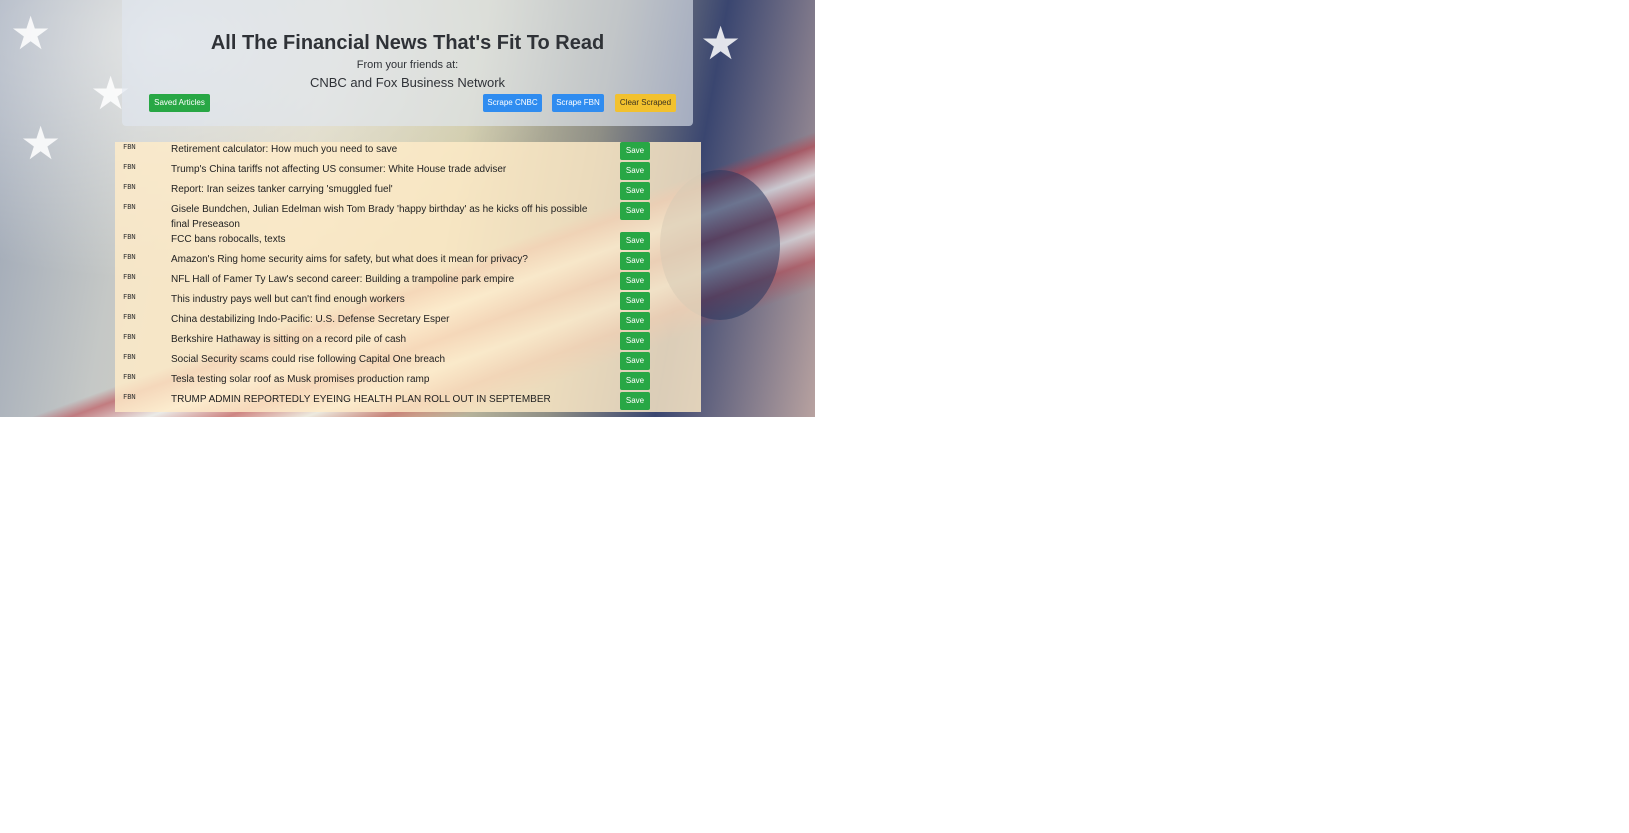 The height and width of the screenshot is (833, 1629). Describe the element at coordinates (512, 103) in the screenshot. I see `scrape-cnbc-button: Scrape CNBC` at that location.